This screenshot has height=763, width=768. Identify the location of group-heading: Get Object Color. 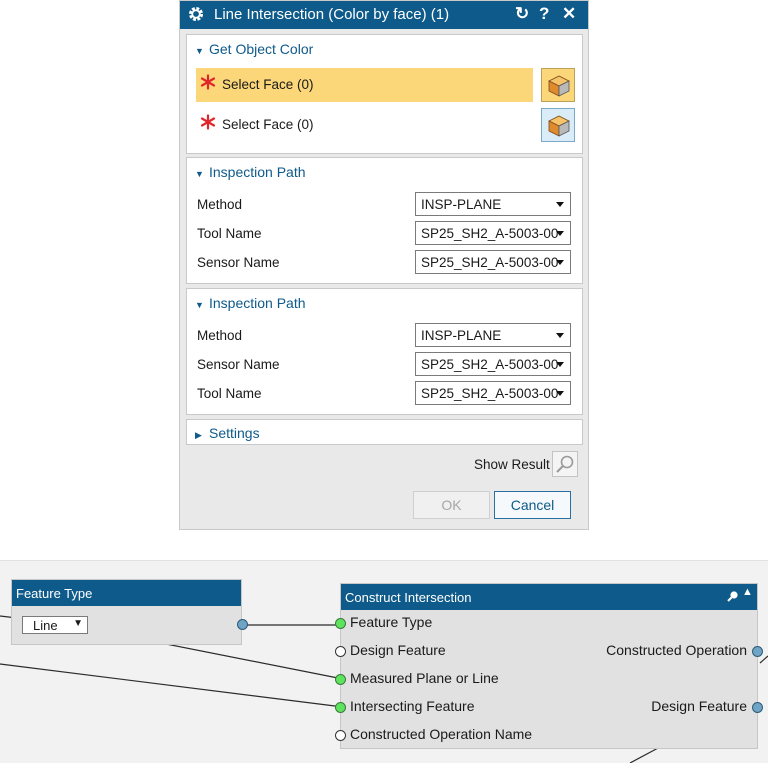
(261, 49).